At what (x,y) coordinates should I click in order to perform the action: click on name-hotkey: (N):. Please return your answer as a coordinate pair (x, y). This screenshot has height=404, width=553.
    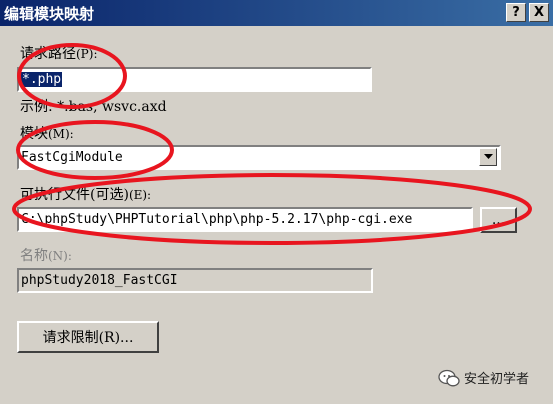
    Looking at the image, I should click on (60, 256).